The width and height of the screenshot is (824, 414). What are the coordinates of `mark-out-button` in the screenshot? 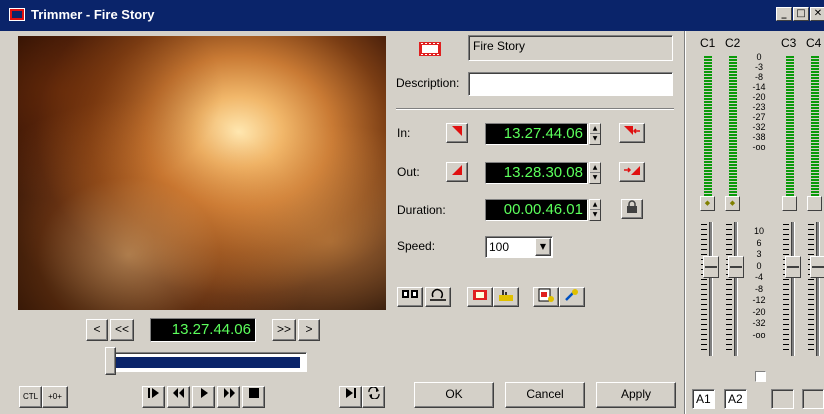 It's located at (457, 172).